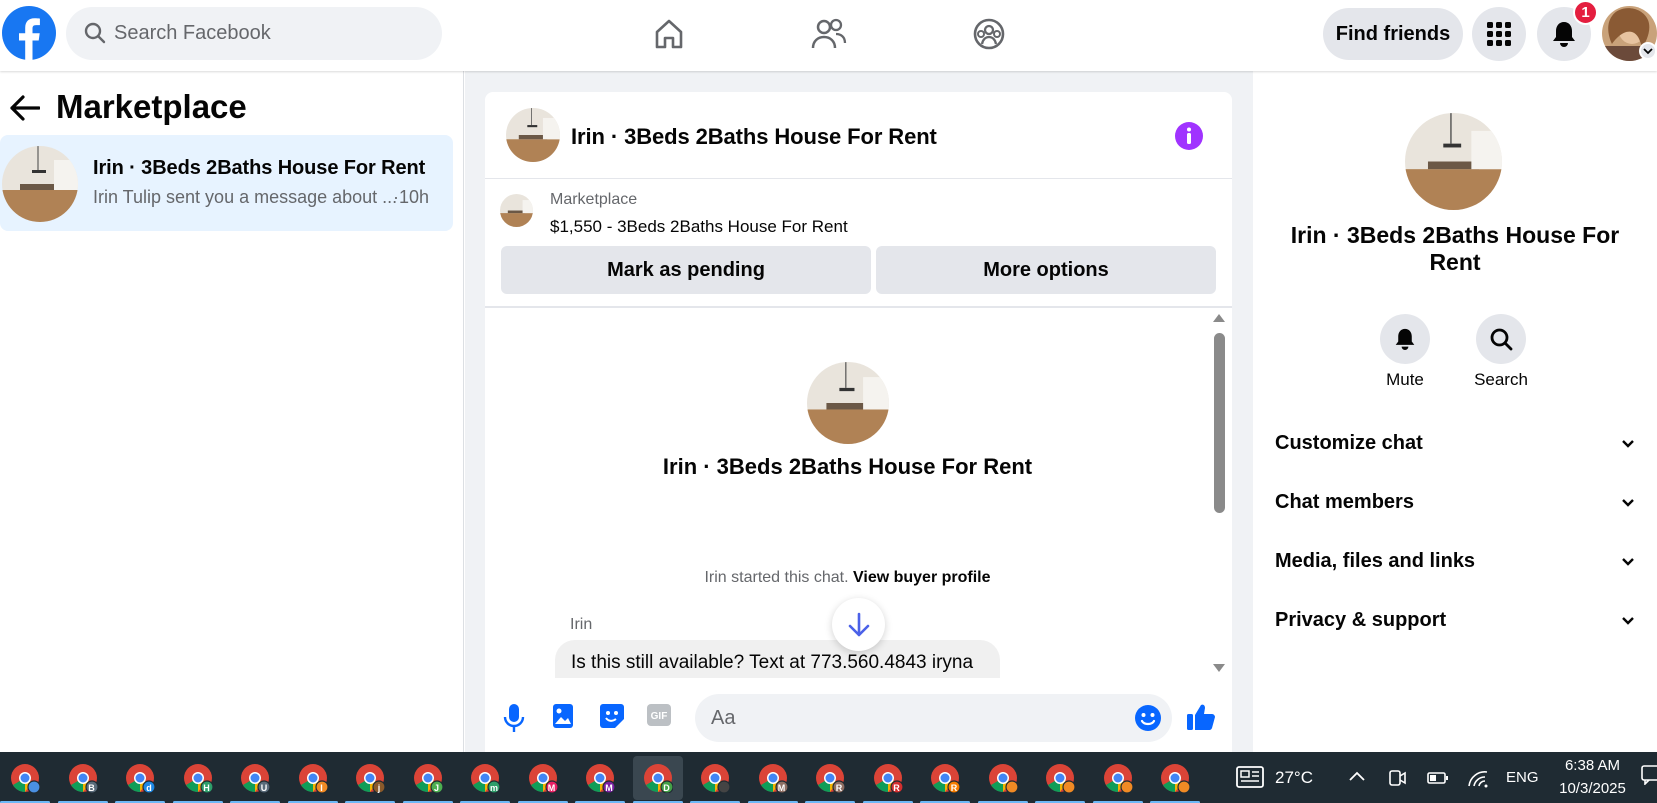 The width and height of the screenshot is (1657, 803). I want to click on media-files-links-section: Media, files and links, so click(1455, 561).